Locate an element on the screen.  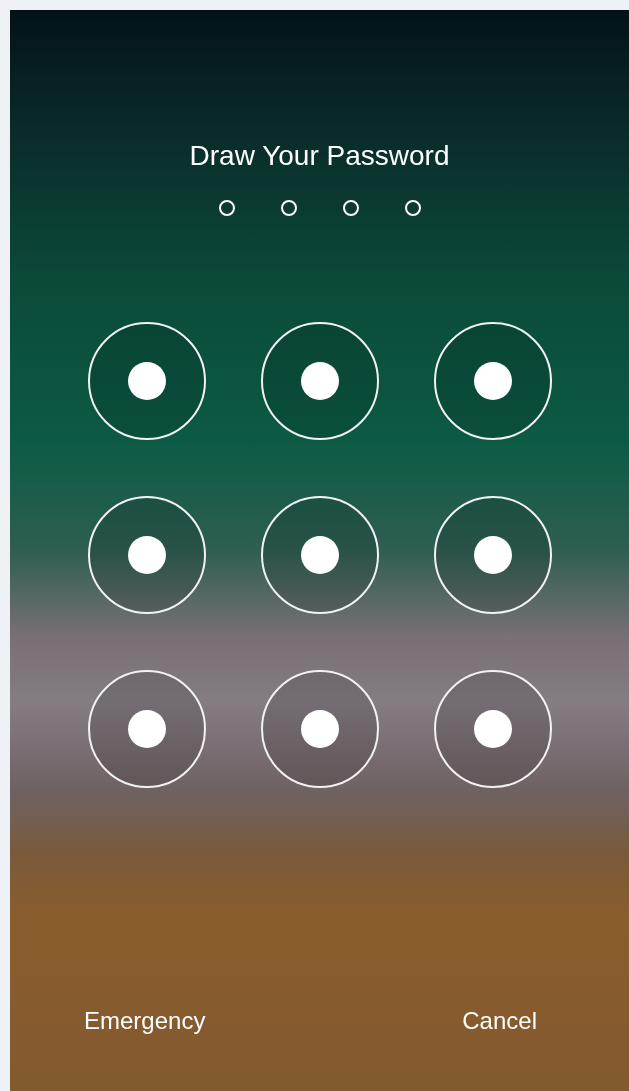
cancel-button: Cancel is located at coordinates (499, 1021).